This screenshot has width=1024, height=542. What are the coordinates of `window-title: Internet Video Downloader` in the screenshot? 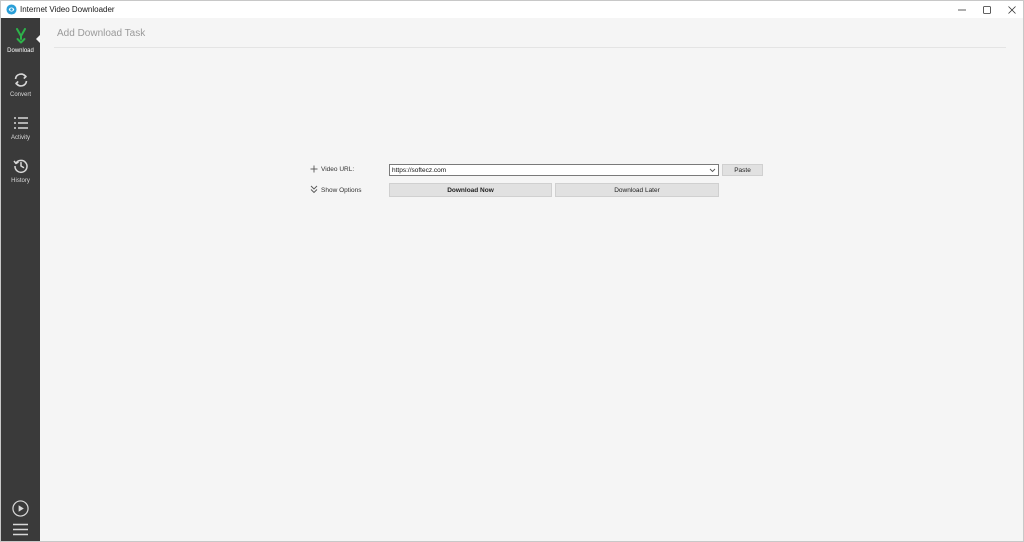 It's located at (67, 9).